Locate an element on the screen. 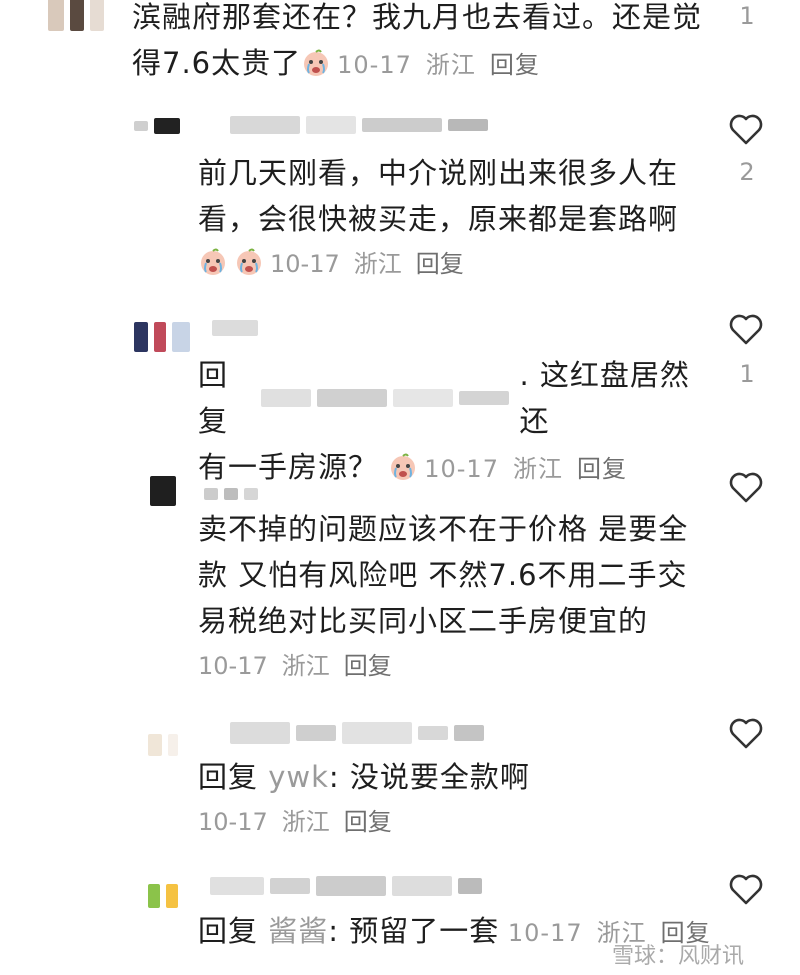  watermark-text: 雪球：风财讯 is located at coordinates (678, 956).